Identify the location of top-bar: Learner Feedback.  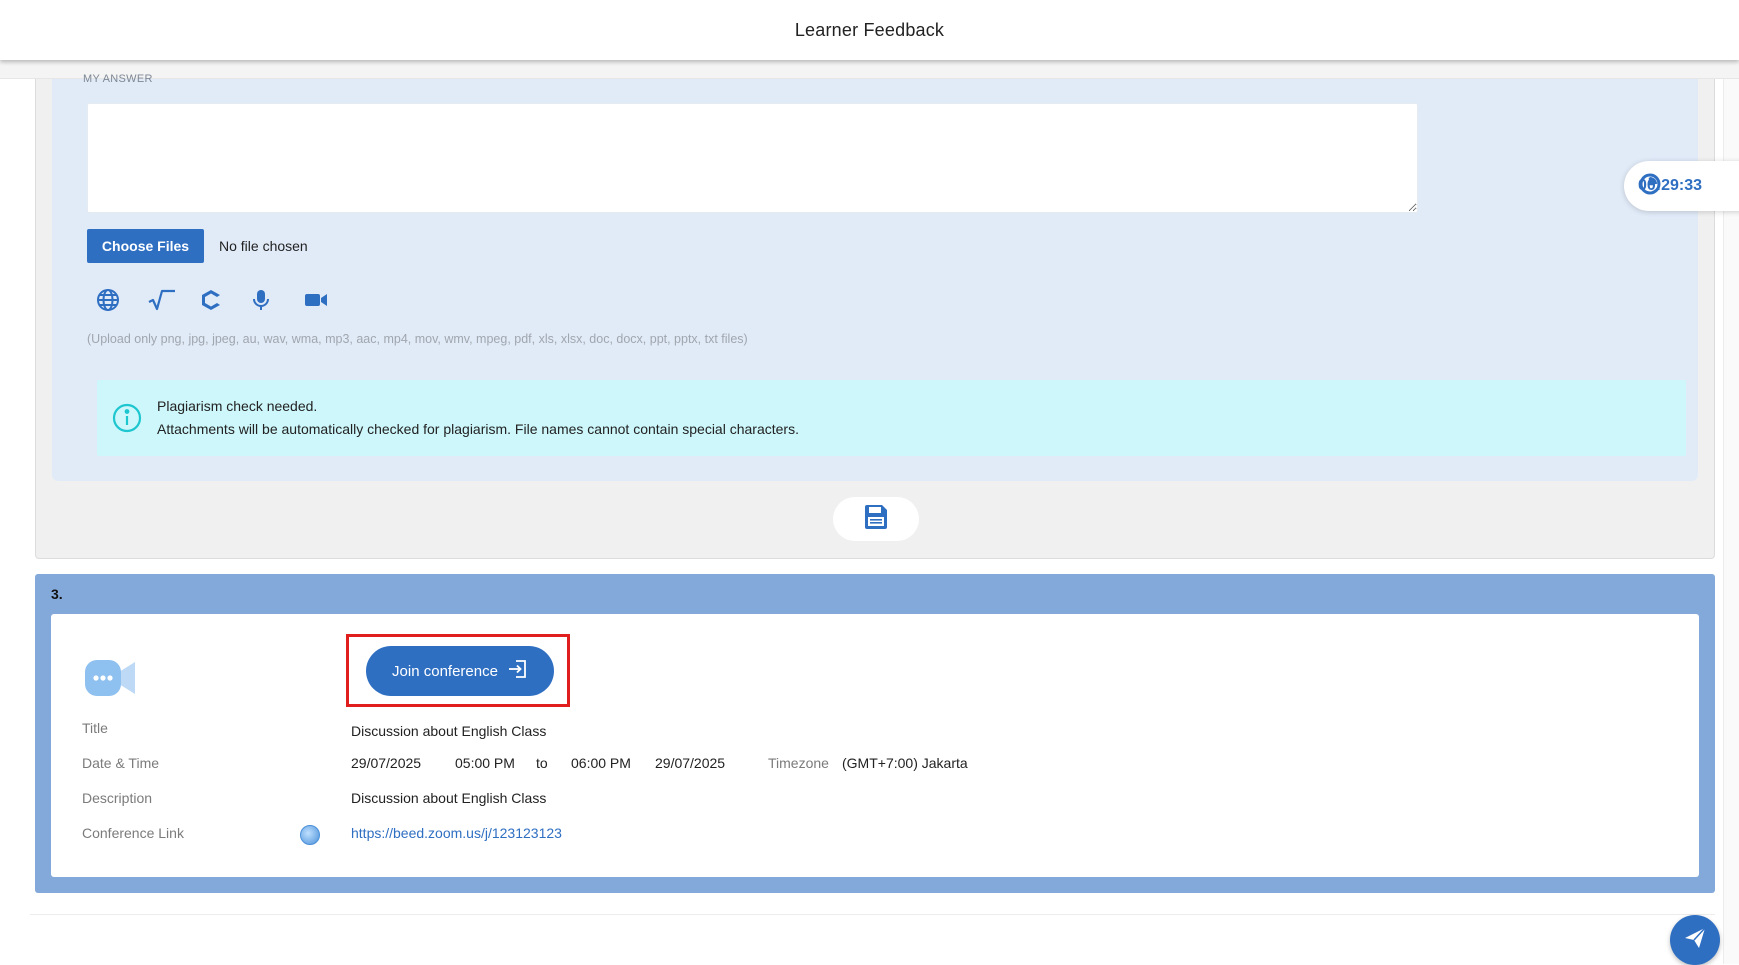
(869, 30).